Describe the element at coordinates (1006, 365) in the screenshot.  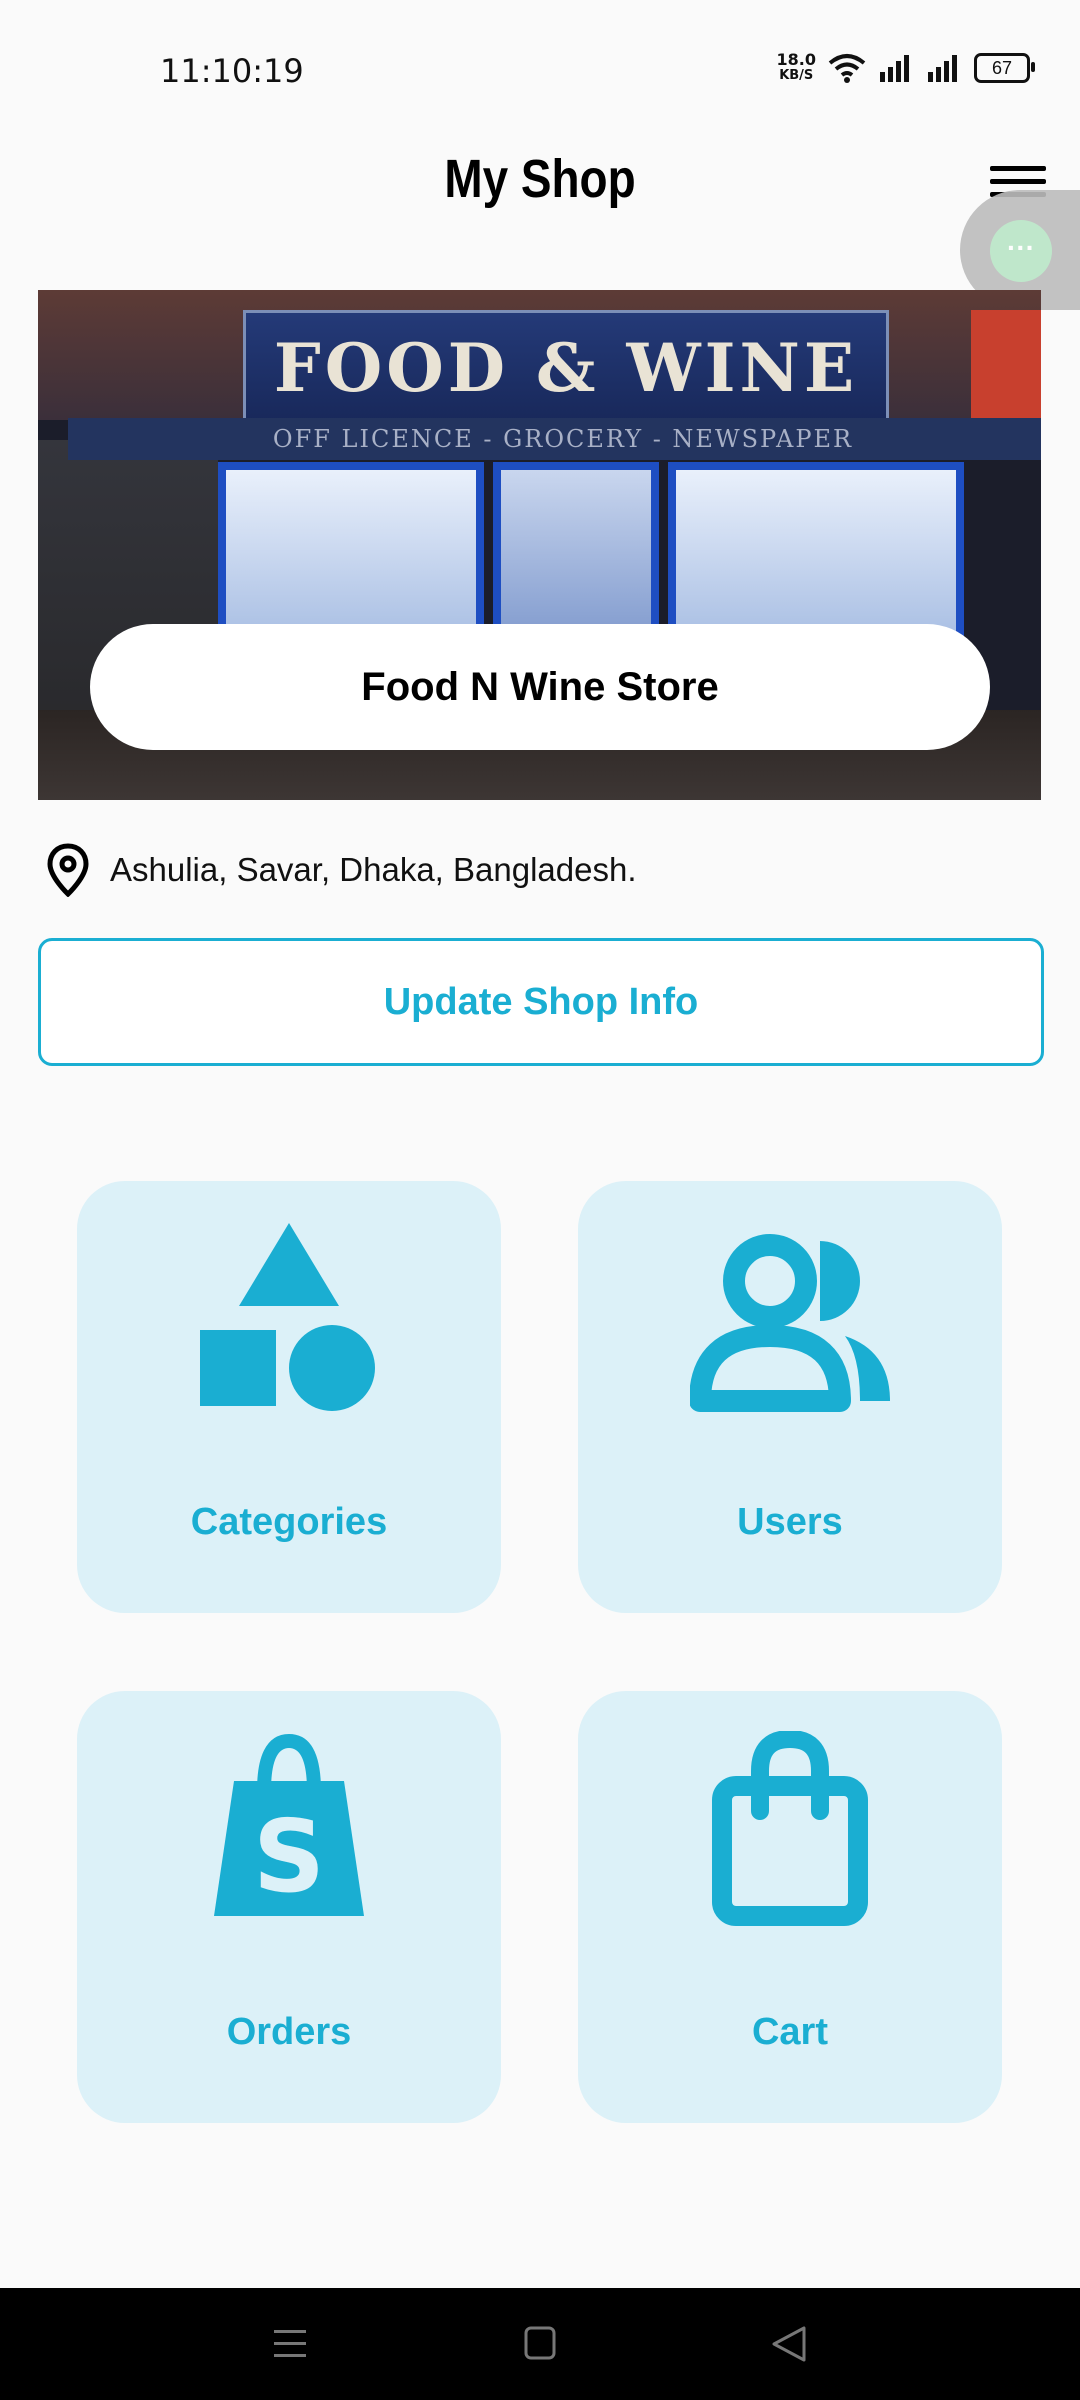
I see `banner-right-sign` at that location.